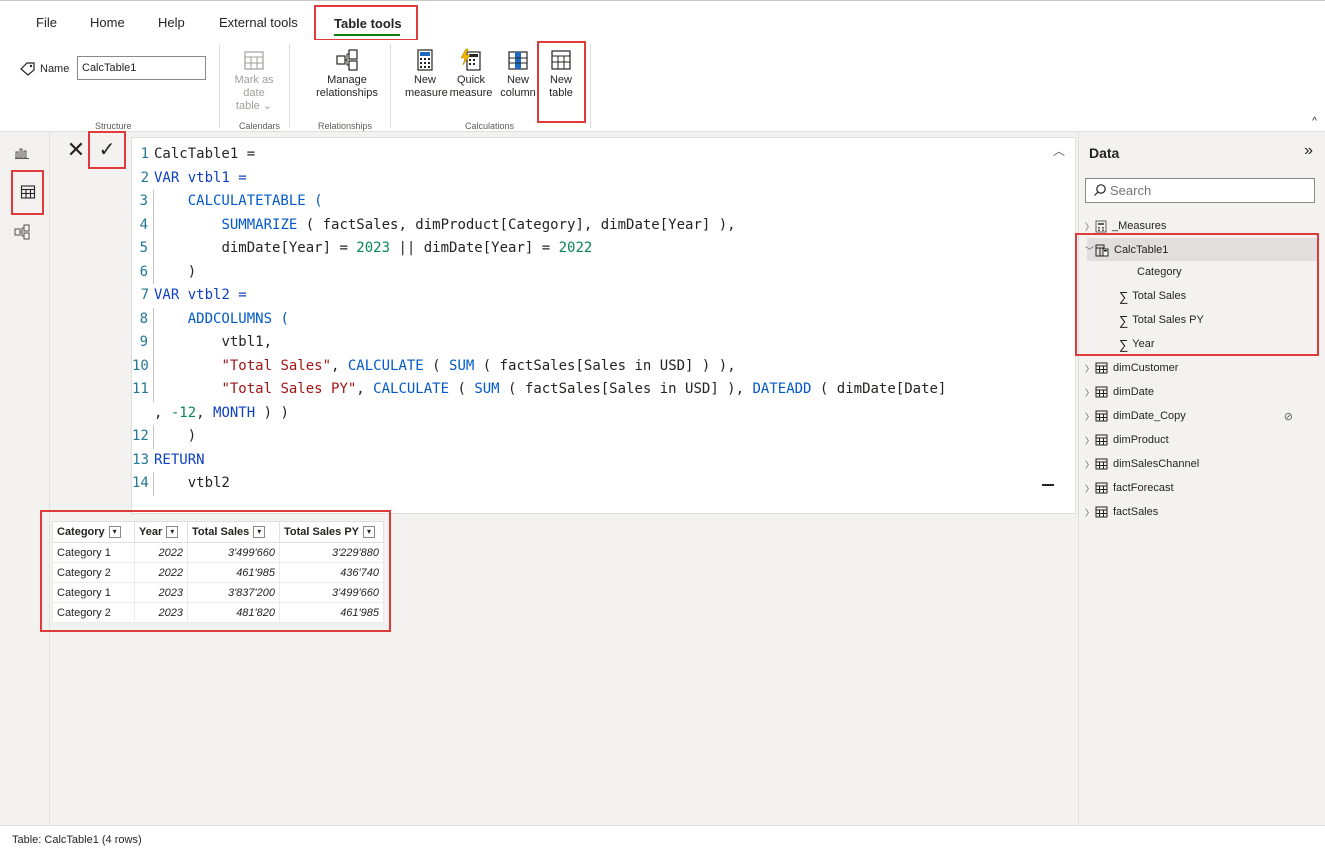 This screenshot has height=857, width=1325. Describe the element at coordinates (76, 150) in the screenshot. I see `cancel-formula-button: ✕` at that location.